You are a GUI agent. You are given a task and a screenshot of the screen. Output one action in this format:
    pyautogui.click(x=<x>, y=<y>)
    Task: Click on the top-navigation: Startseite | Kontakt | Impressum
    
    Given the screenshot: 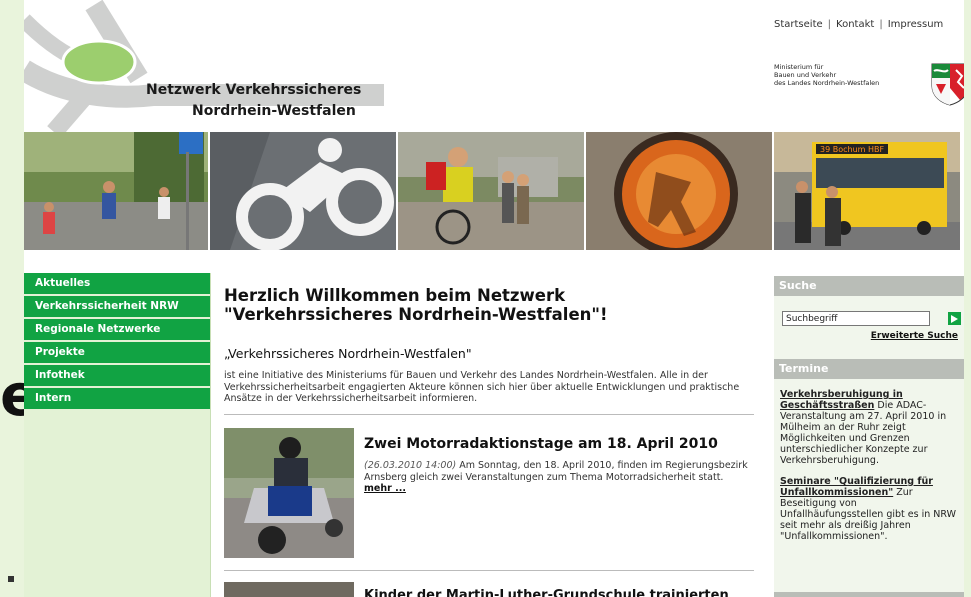 What is the action you would take?
    pyautogui.click(x=859, y=24)
    